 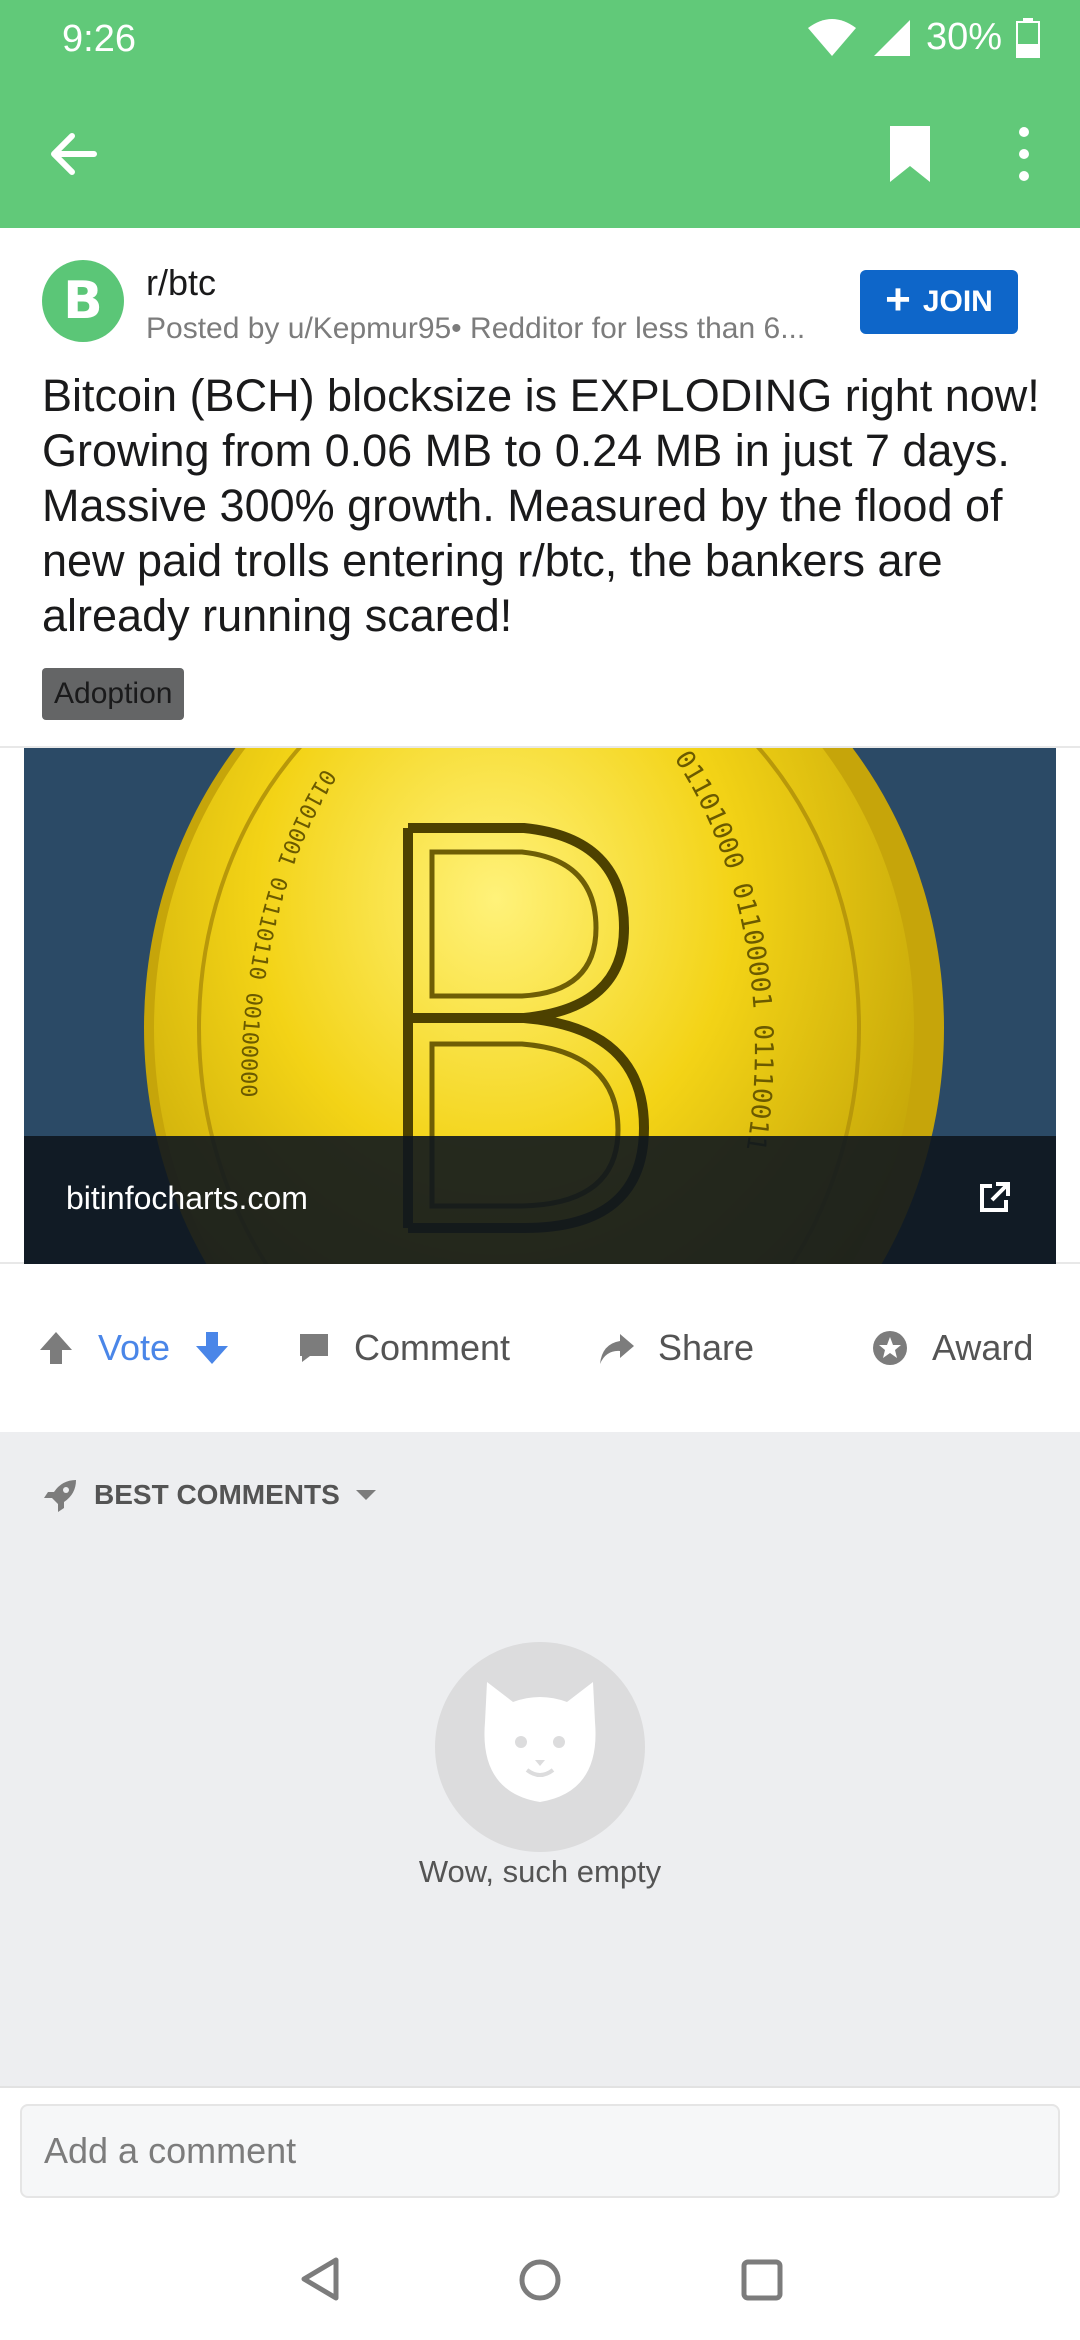 What do you see at coordinates (212, 1348) in the screenshot?
I see `downvote-arrow-icon` at bounding box center [212, 1348].